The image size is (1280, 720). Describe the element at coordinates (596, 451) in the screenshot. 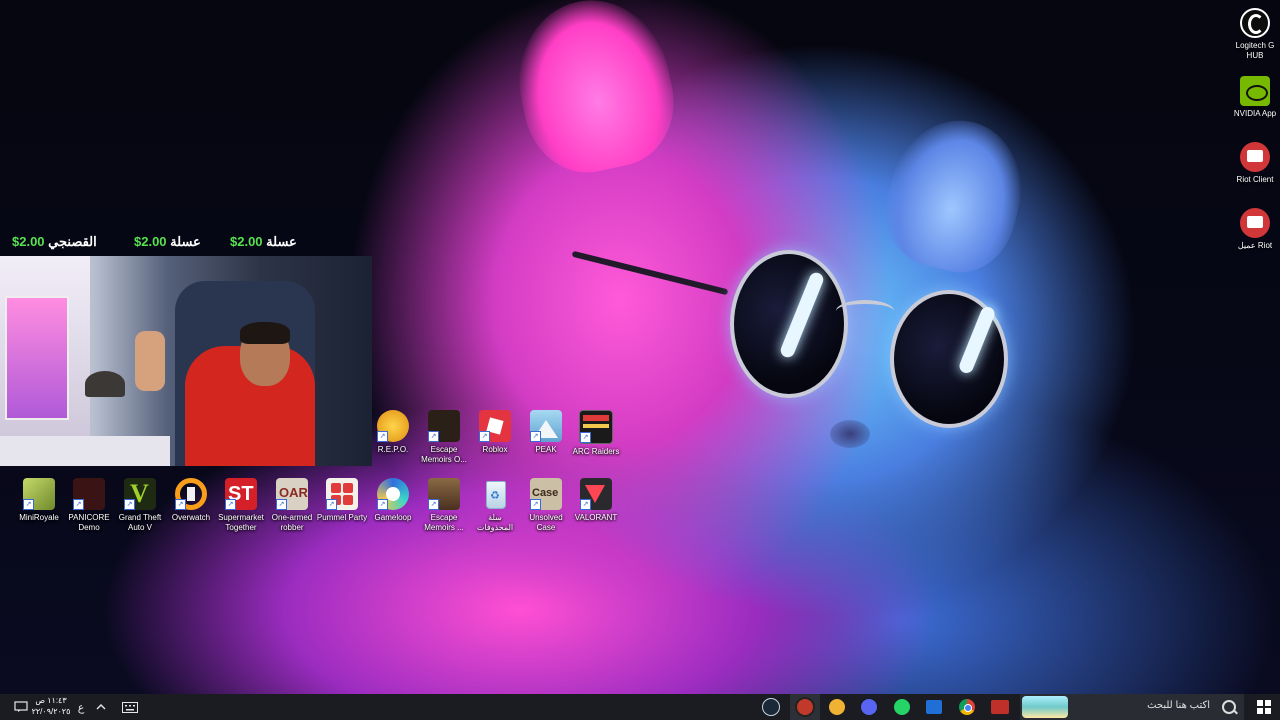

I see `desktop-icon-label: ARC Raiders` at that location.